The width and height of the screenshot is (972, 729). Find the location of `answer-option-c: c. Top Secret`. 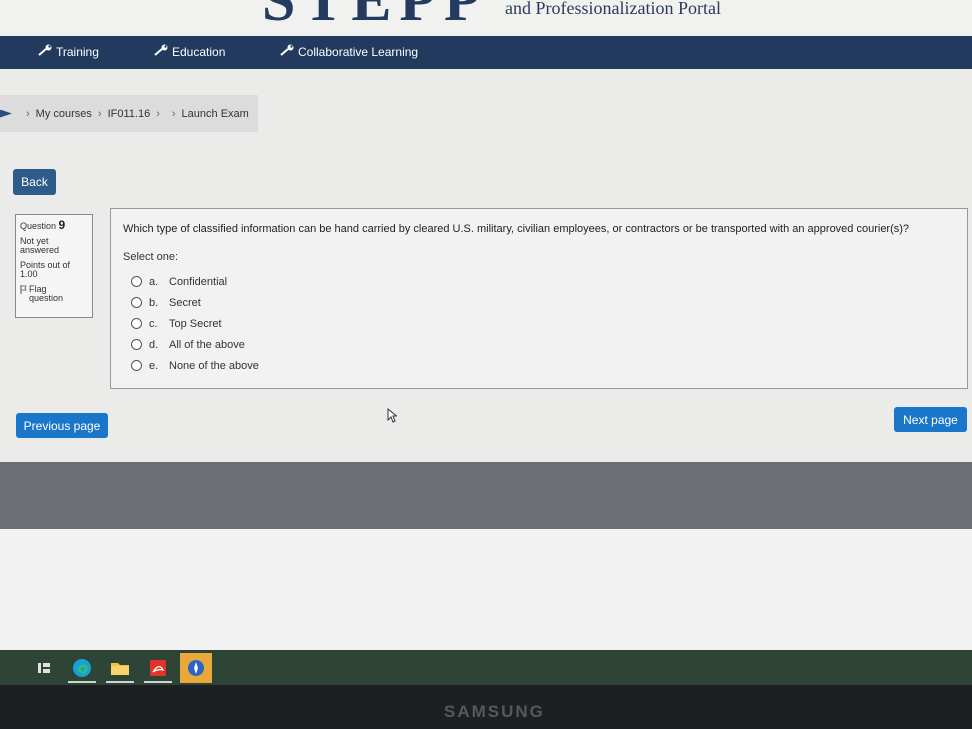

answer-option-c: c. Top Secret is located at coordinates (543, 323).